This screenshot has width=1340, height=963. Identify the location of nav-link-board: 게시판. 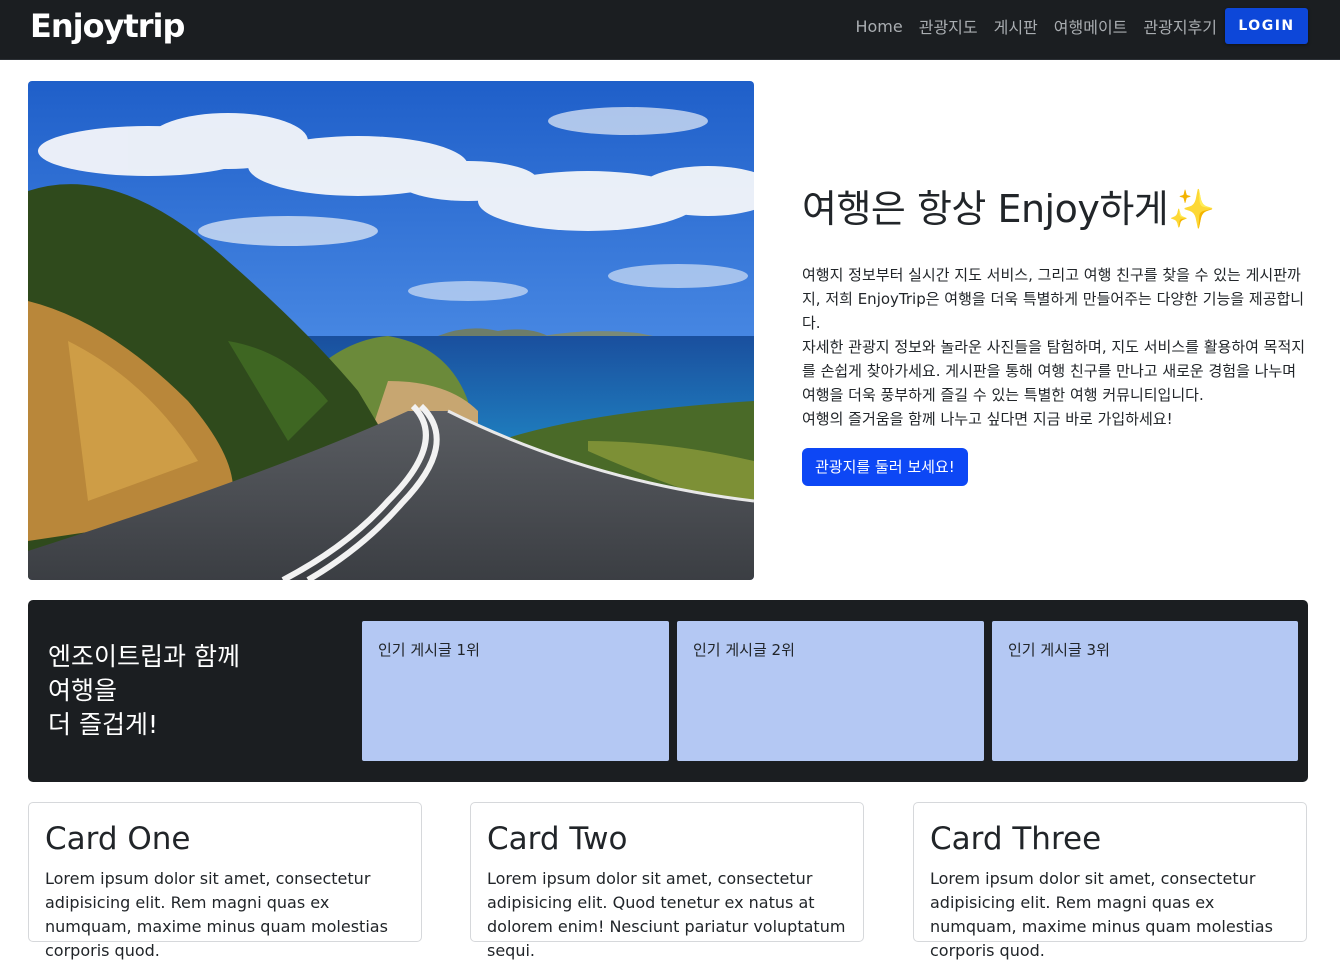
(1016, 26).